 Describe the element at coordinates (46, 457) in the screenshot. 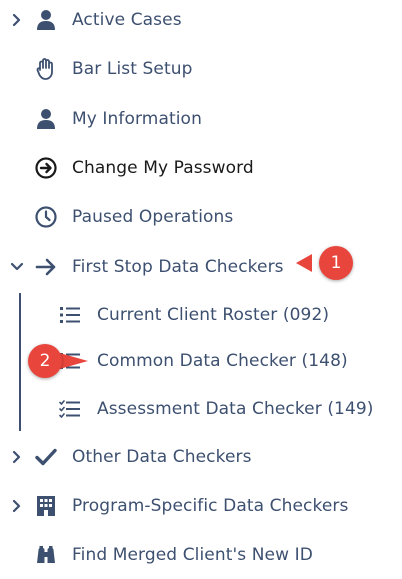

I see `check-icon` at that location.